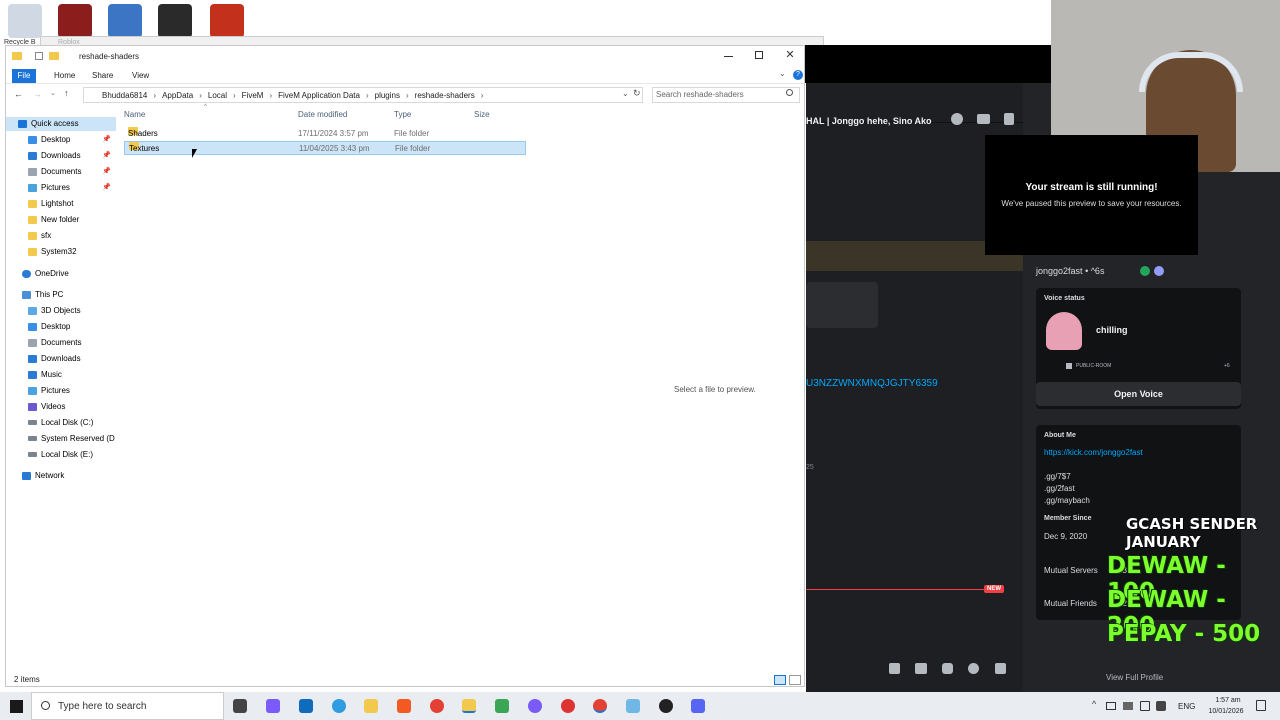  I want to click on edge-icon, so click(339, 706).